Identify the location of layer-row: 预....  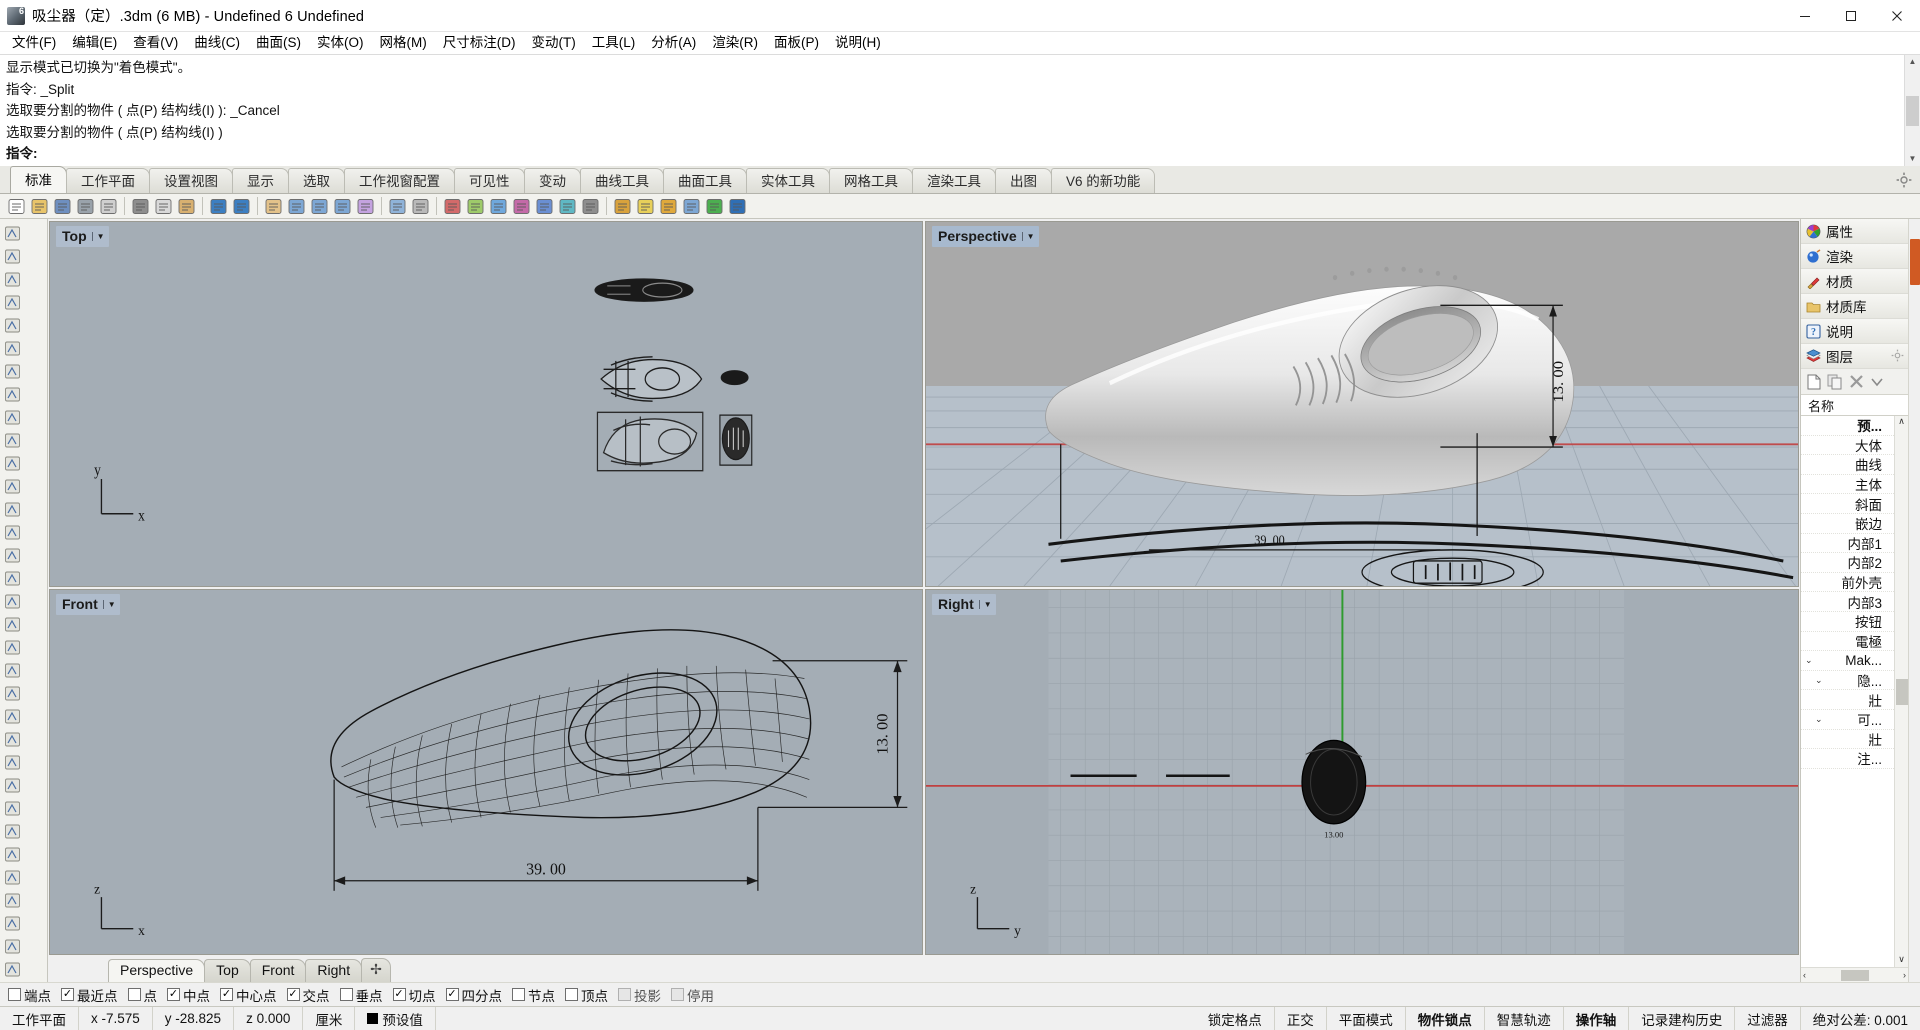
(1847, 426).